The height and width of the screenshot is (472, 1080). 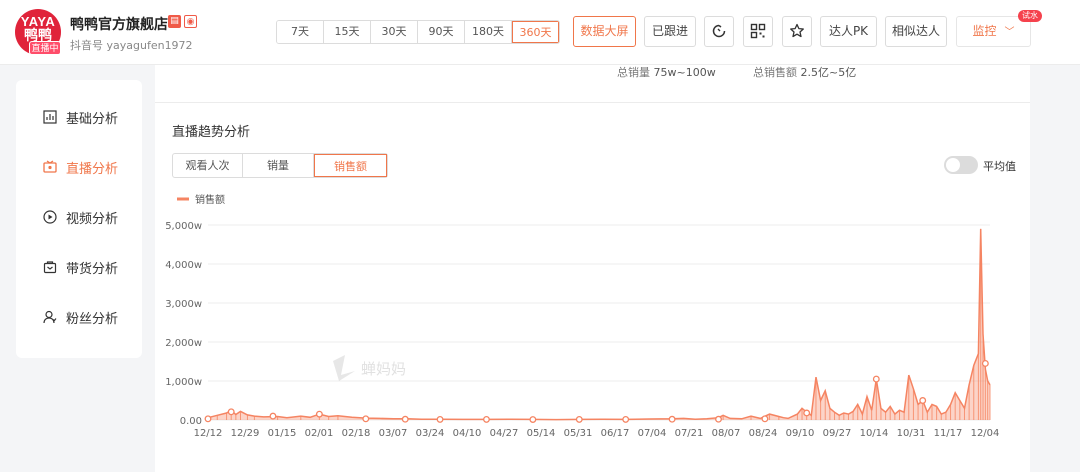 What do you see at coordinates (948, 433) in the screenshot?
I see `x-tick-label: 11/17` at bounding box center [948, 433].